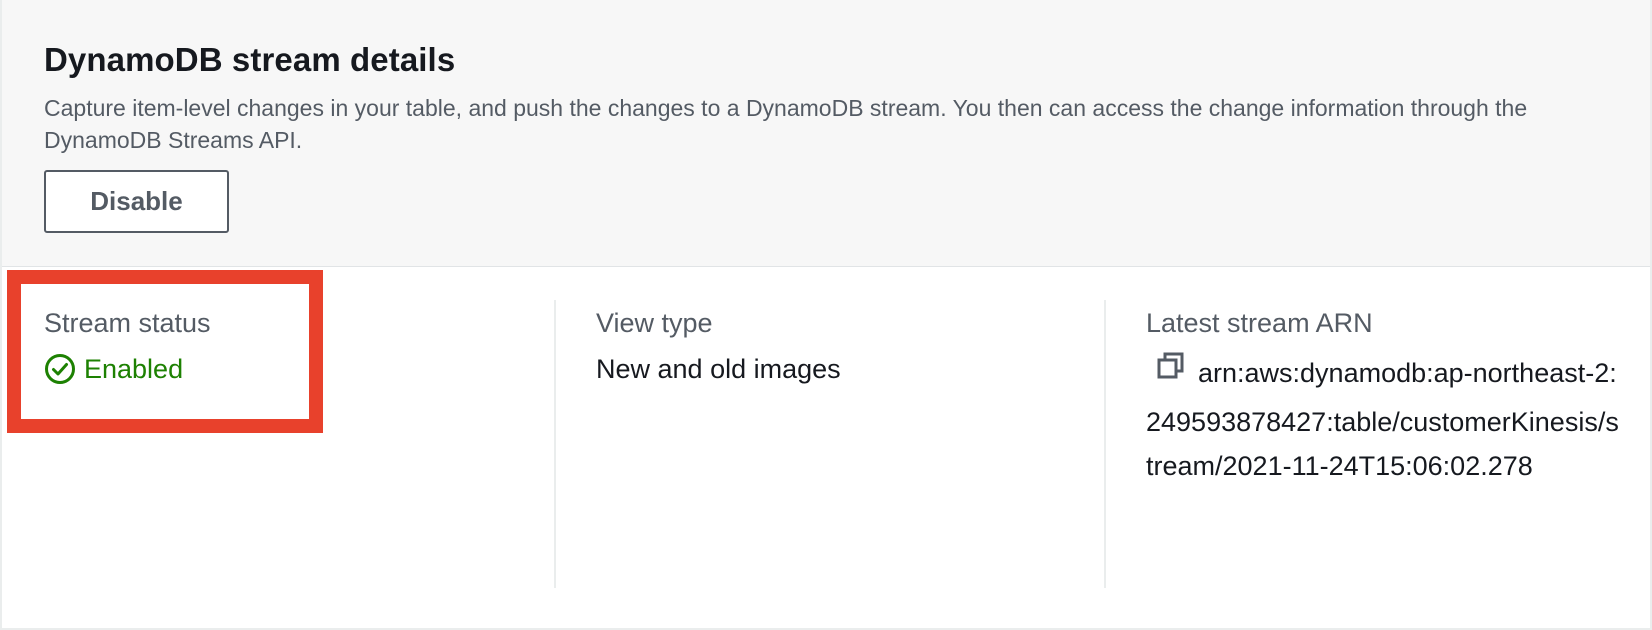 This screenshot has width=1652, height=630. Describe the element at coordinates (127, 323) in the screenshot. I see `stream-status-label: Stream status` at that location.